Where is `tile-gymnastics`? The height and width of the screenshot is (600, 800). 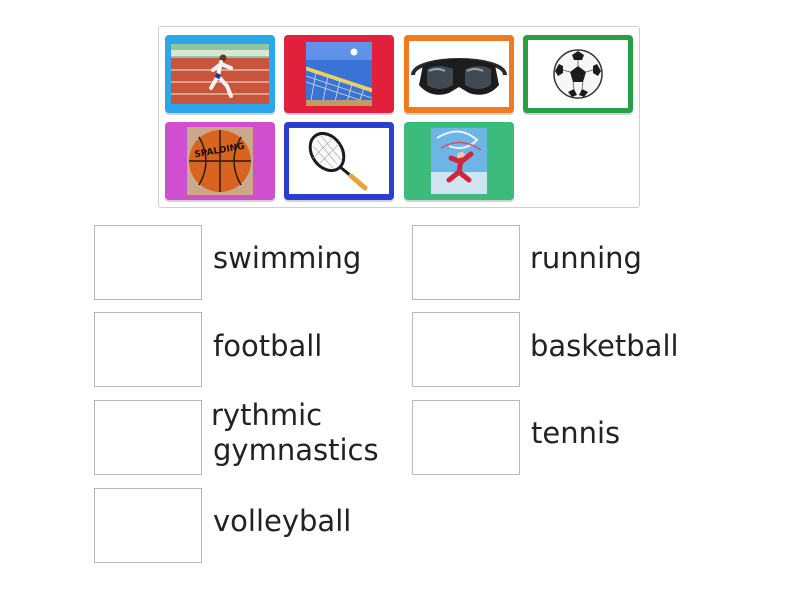
tile-gymnastics is located at coordinates (459, 161).